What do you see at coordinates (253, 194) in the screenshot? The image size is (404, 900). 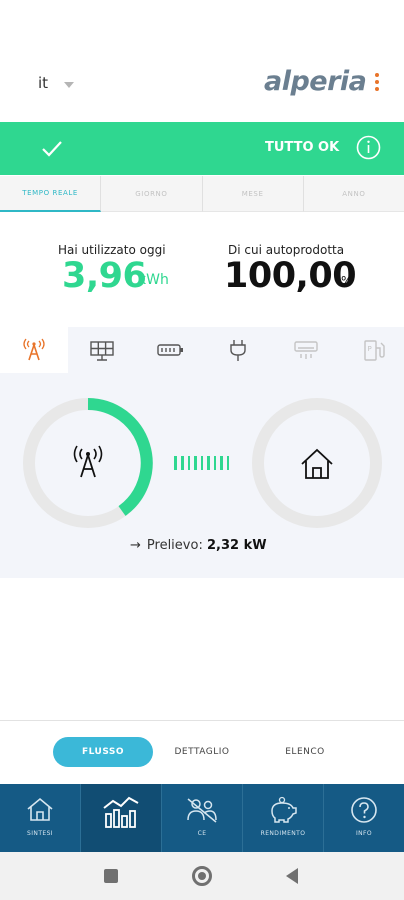 I see `tab-mese: MESE` at bounding box center [253, 194].